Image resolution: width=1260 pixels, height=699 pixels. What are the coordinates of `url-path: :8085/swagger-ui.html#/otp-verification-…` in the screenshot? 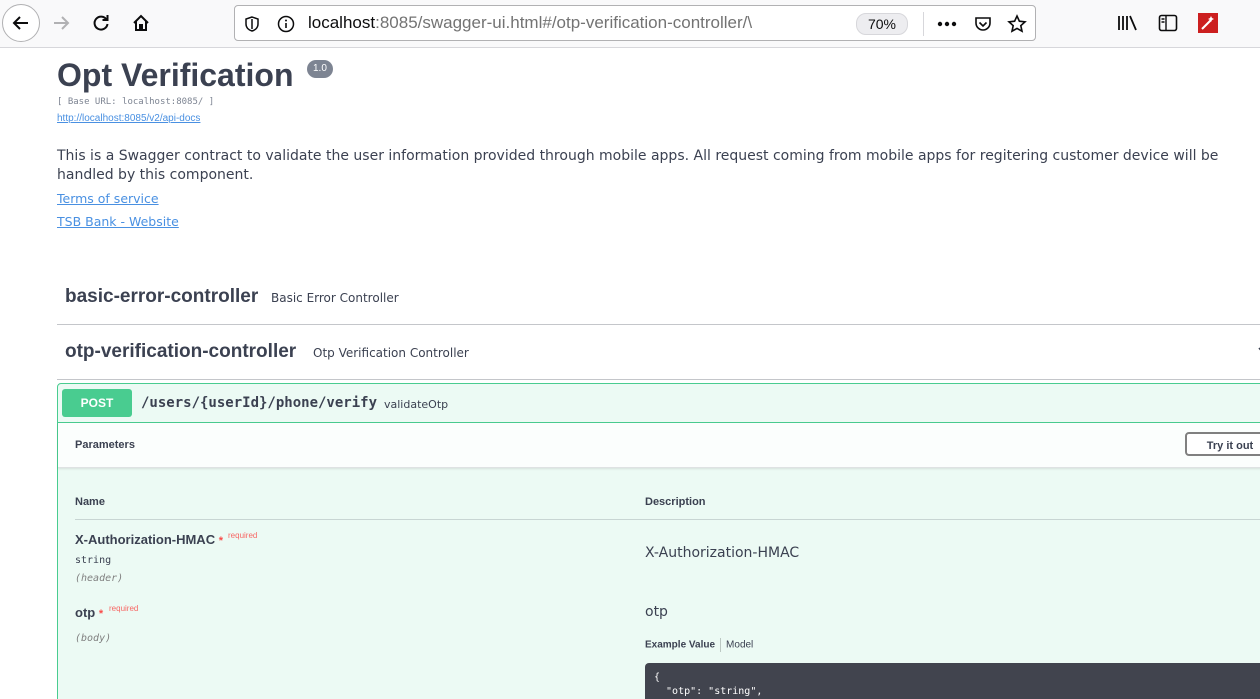 It's located at (564, 22).